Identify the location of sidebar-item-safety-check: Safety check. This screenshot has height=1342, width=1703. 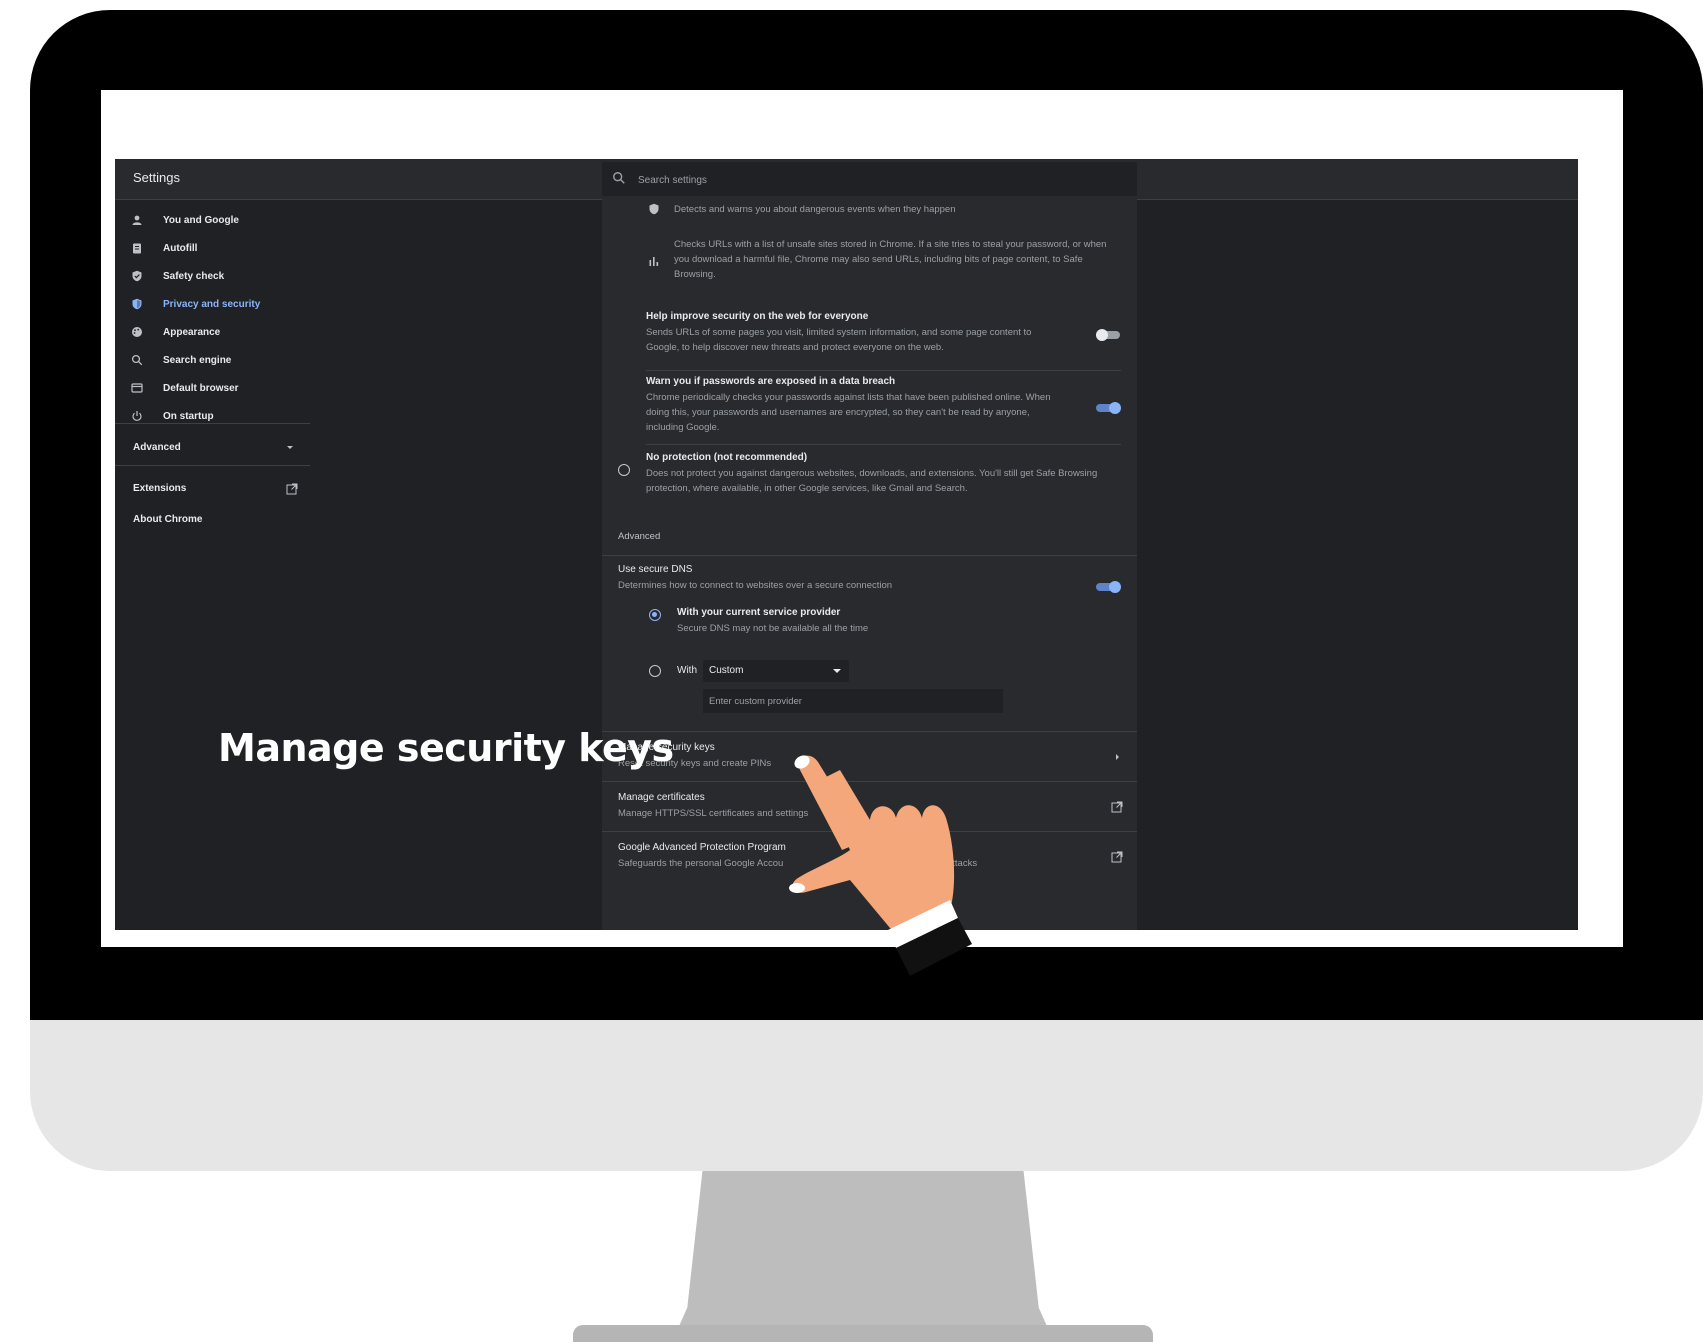
(176, 276).